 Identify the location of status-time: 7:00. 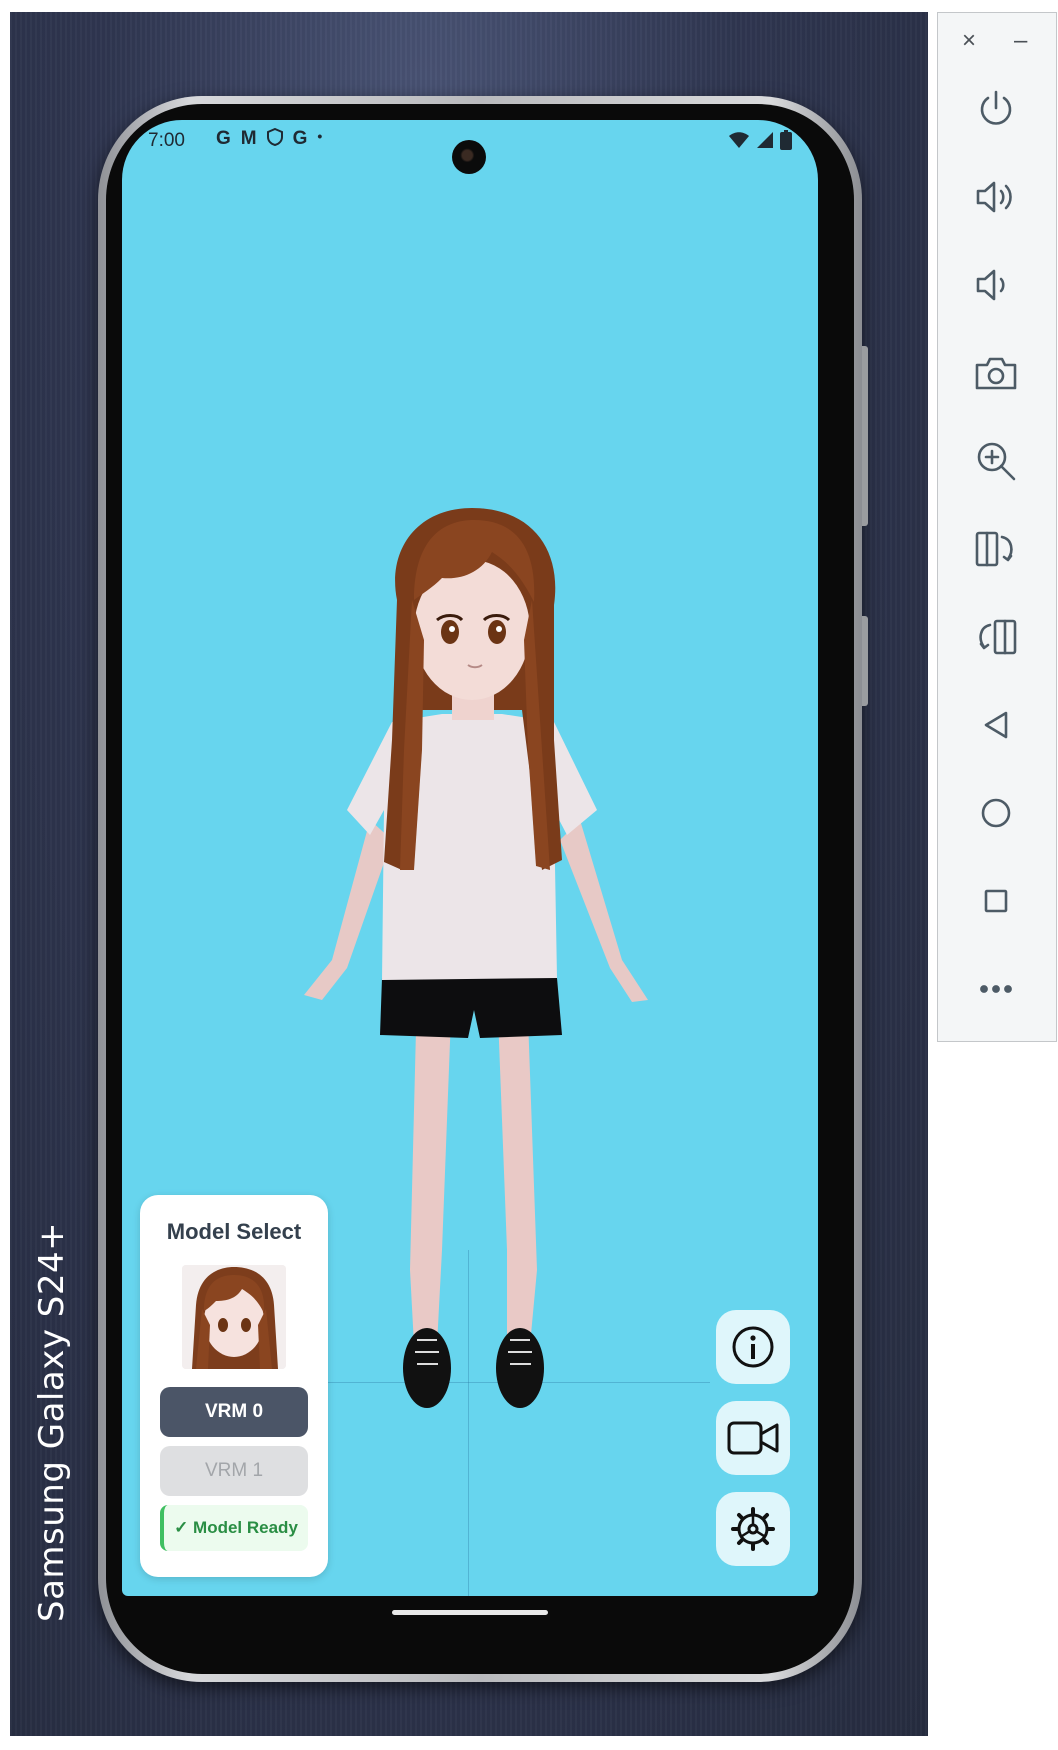
(166, 140).